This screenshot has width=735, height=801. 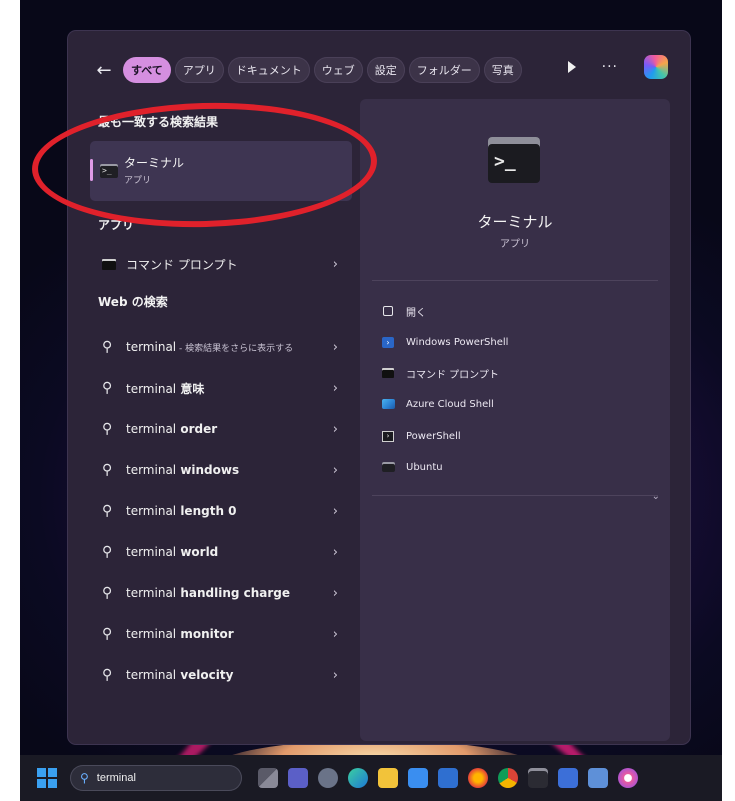 What do you see at coordinates (515, 244) in the screenshot?
I see `detail-app-type: アプリ` at bounding box center [515, 244].